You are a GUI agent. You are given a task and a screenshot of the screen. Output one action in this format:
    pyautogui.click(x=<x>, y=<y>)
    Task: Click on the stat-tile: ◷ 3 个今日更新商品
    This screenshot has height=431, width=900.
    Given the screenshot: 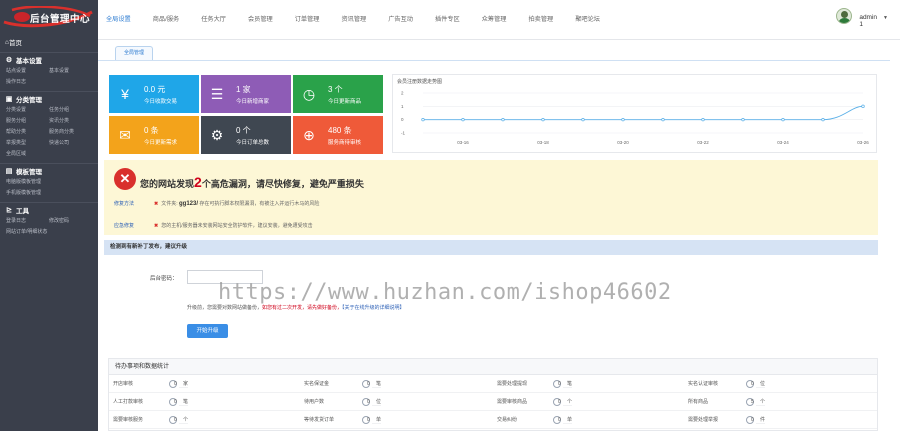 What is the action you would take?
    pyautogui.click(x=338, y=94)
    